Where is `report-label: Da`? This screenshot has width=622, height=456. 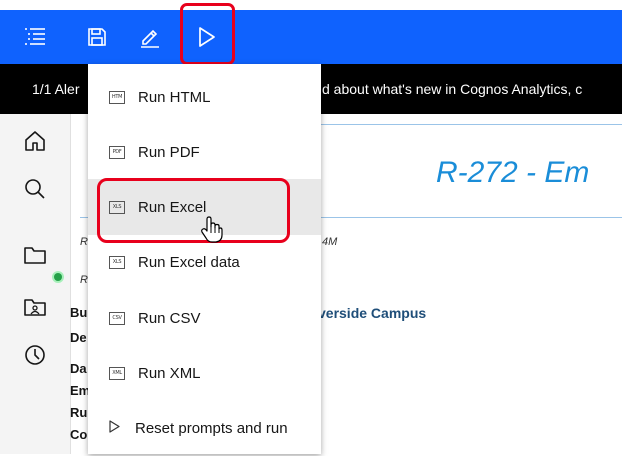
report-label: Da is located at coordinates (78, 368).